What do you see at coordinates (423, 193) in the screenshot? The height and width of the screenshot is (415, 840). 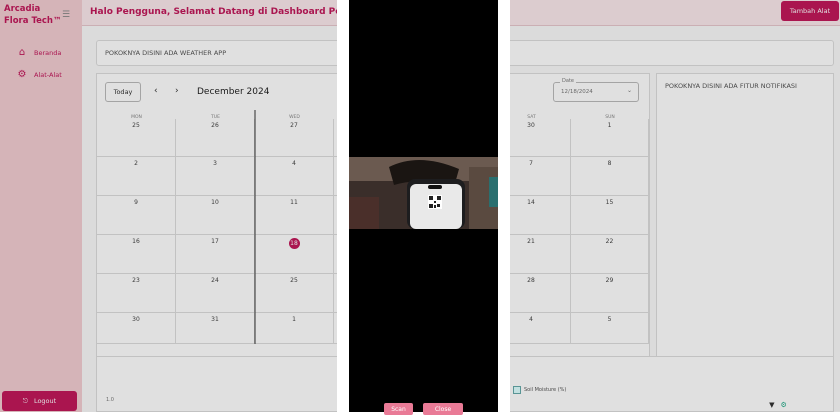 I see `camera-frame-image` at bounding box center [423, 193].